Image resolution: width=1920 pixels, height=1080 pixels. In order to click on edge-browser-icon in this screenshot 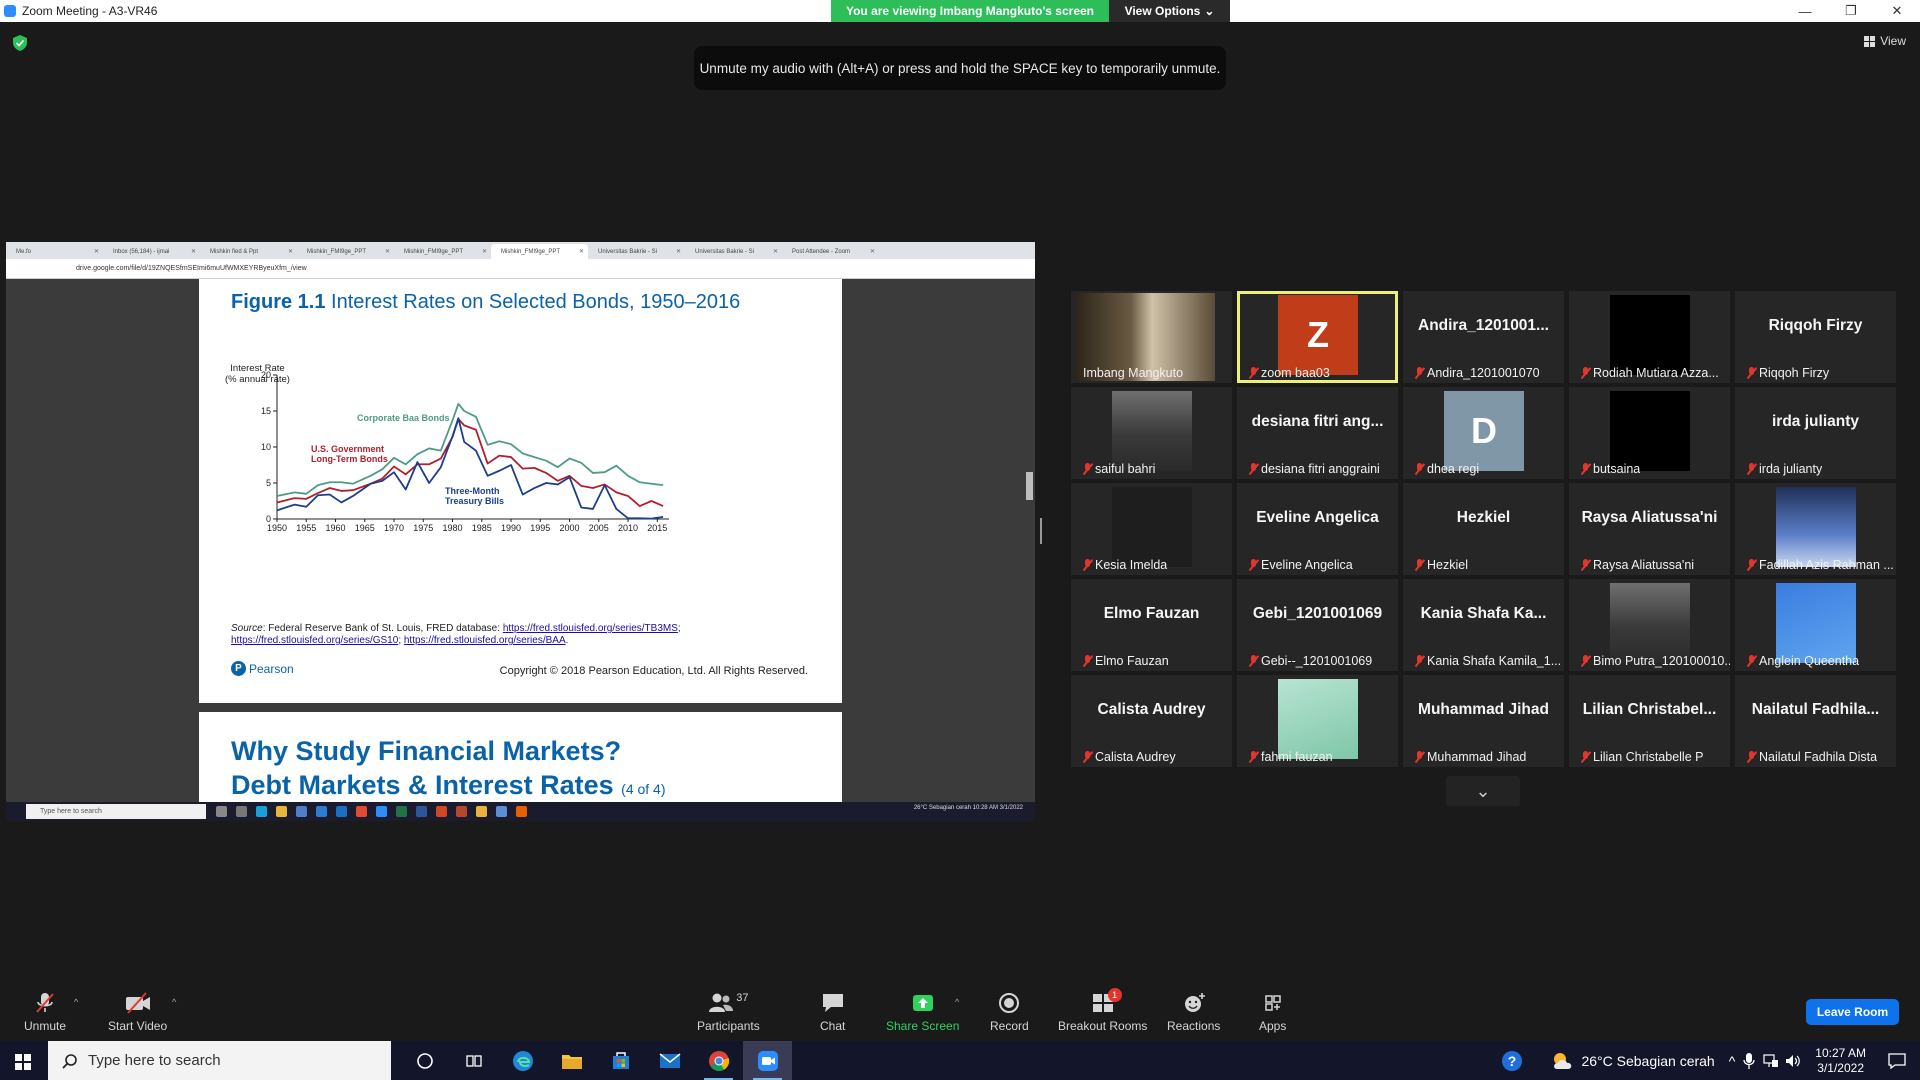, I will do `click(522, 1060)`.